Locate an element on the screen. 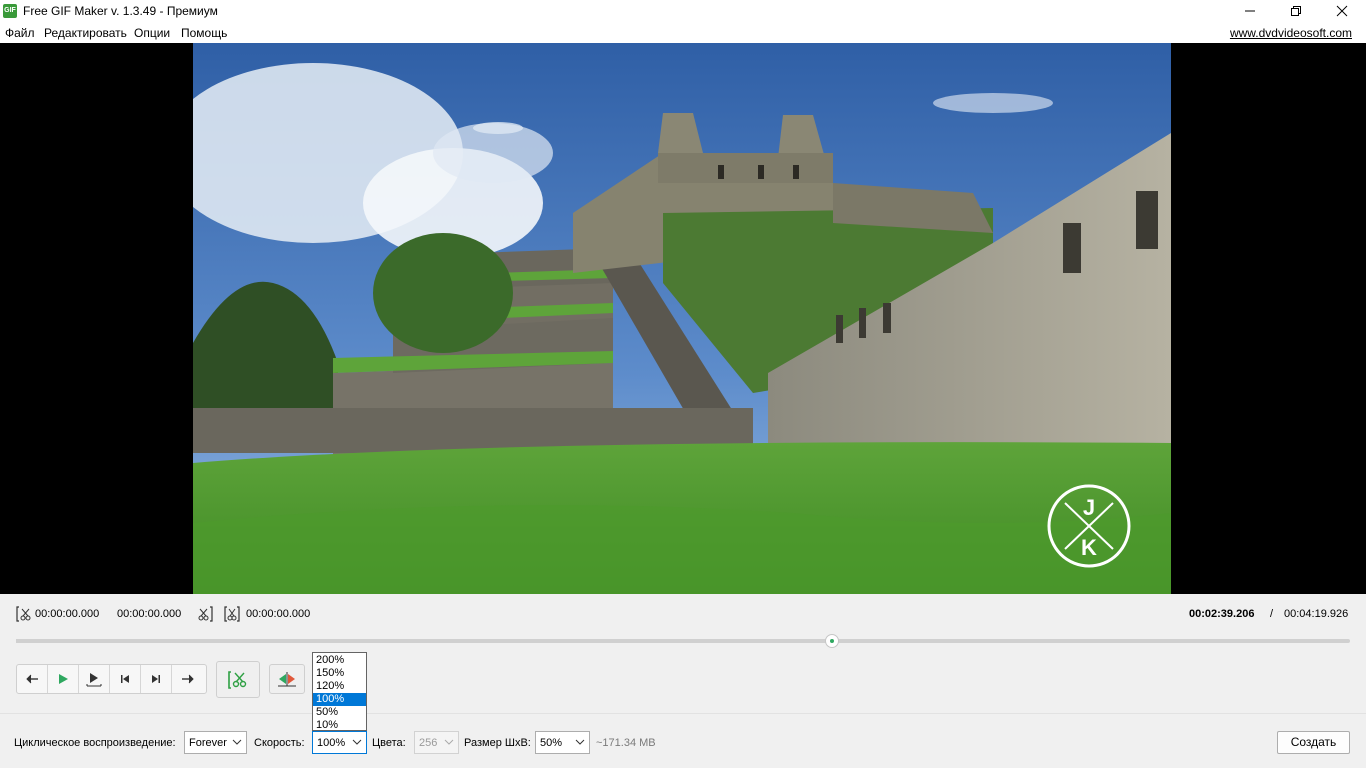 The image size is (1366, 768). seek-progress is located at coordinates (424, 641).